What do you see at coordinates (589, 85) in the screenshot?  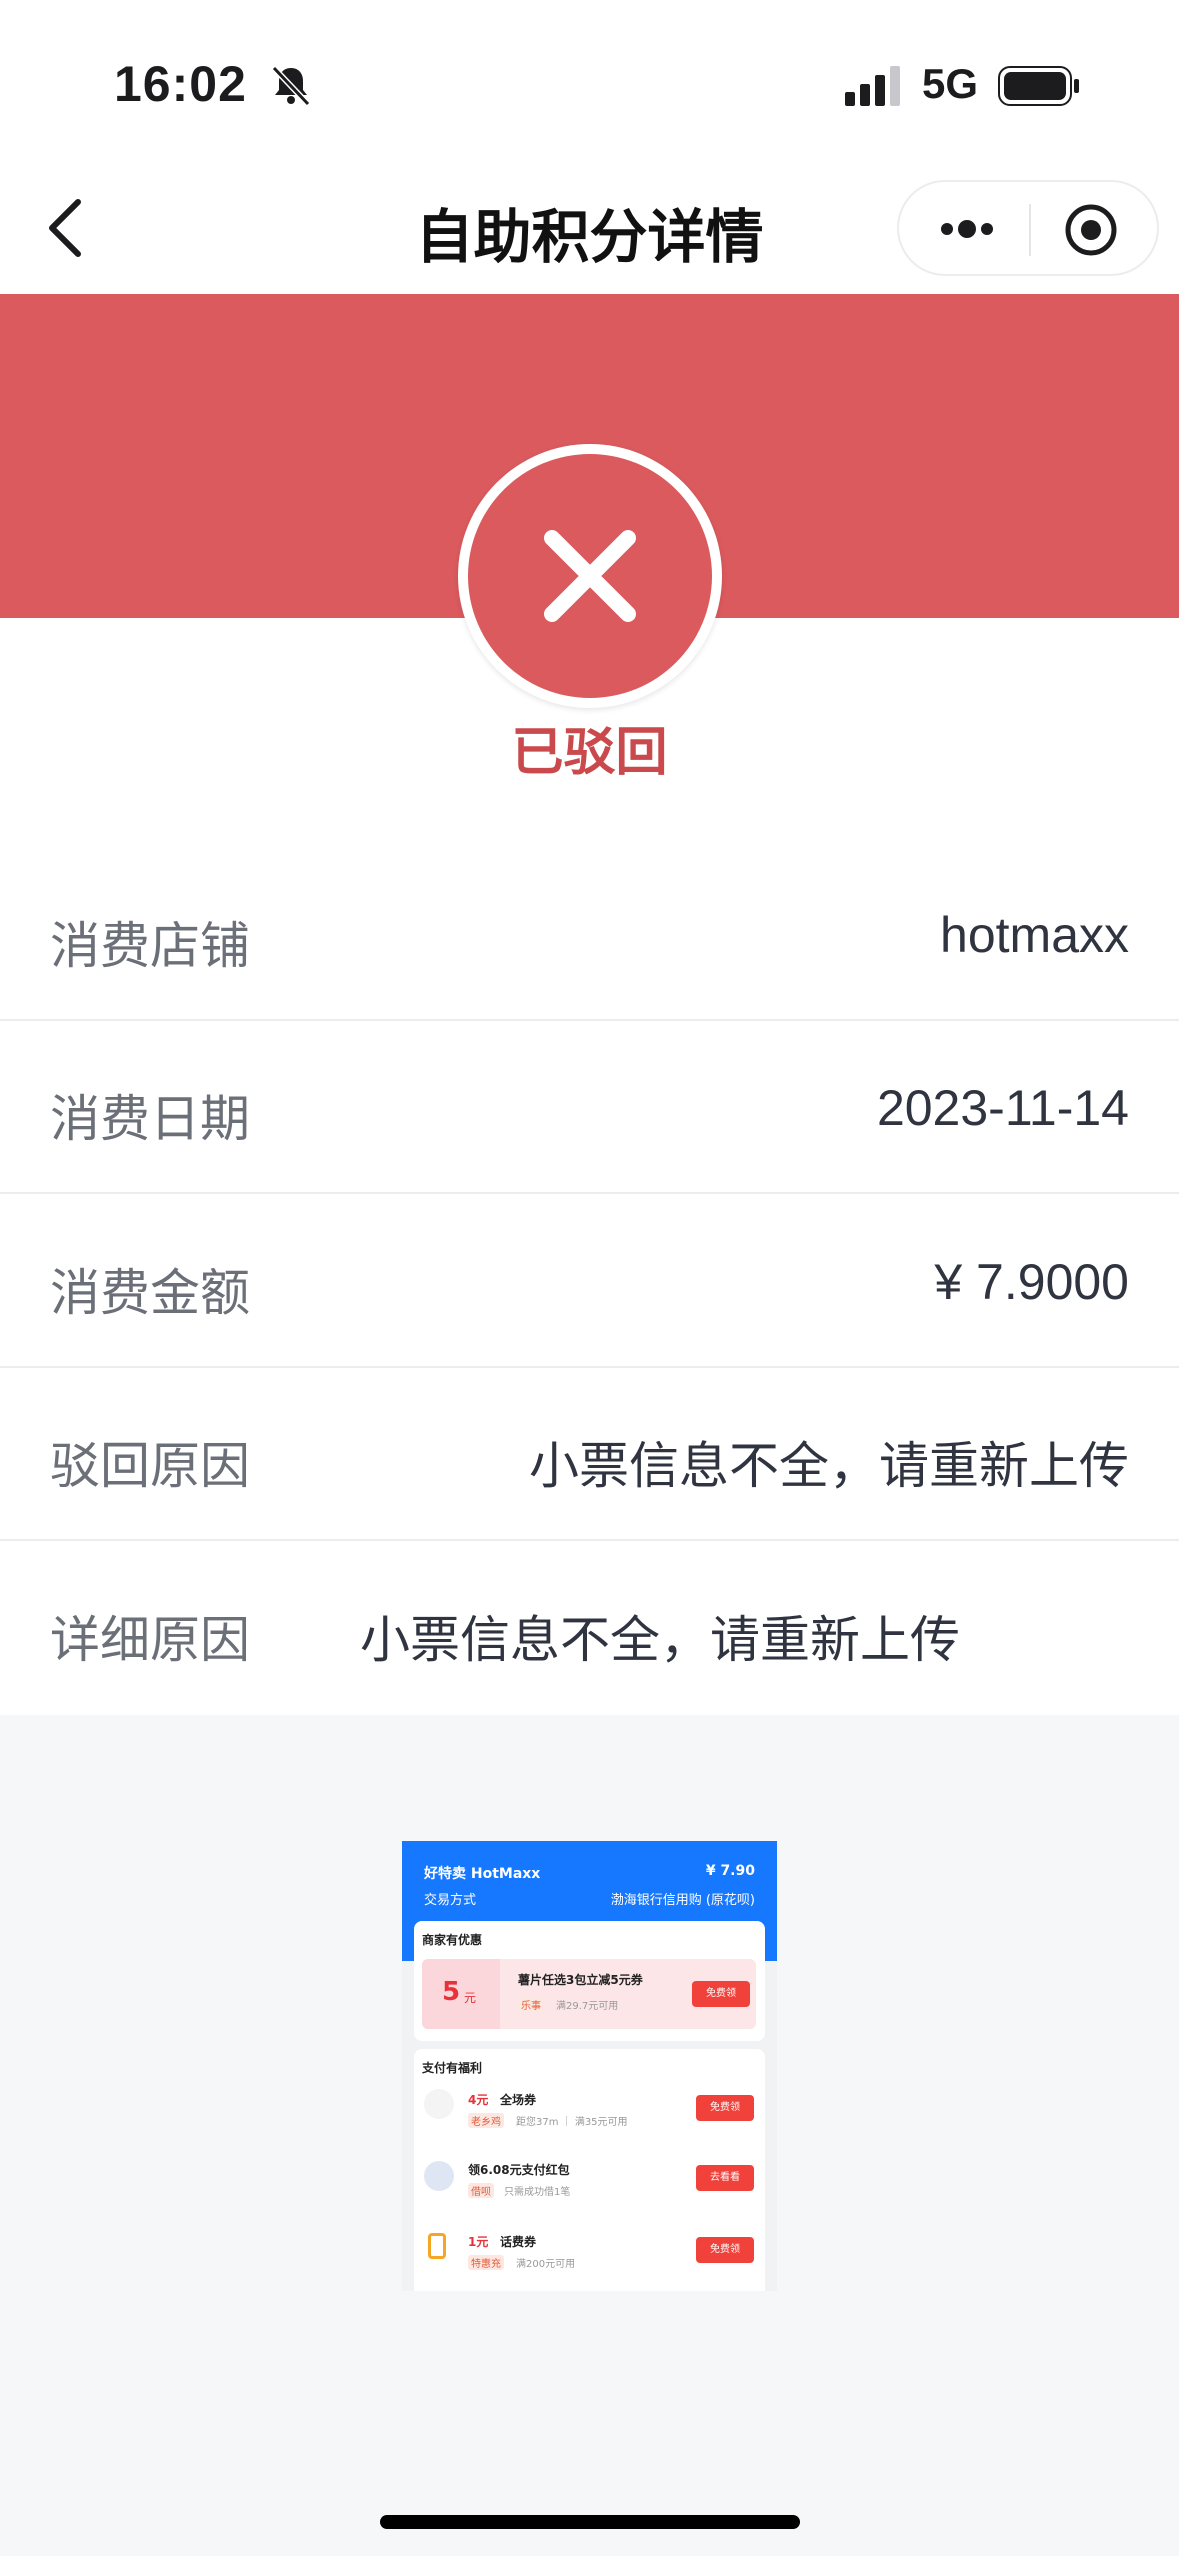 I see `status-bar: 16:02 5G` at bounding box center [589, 85].